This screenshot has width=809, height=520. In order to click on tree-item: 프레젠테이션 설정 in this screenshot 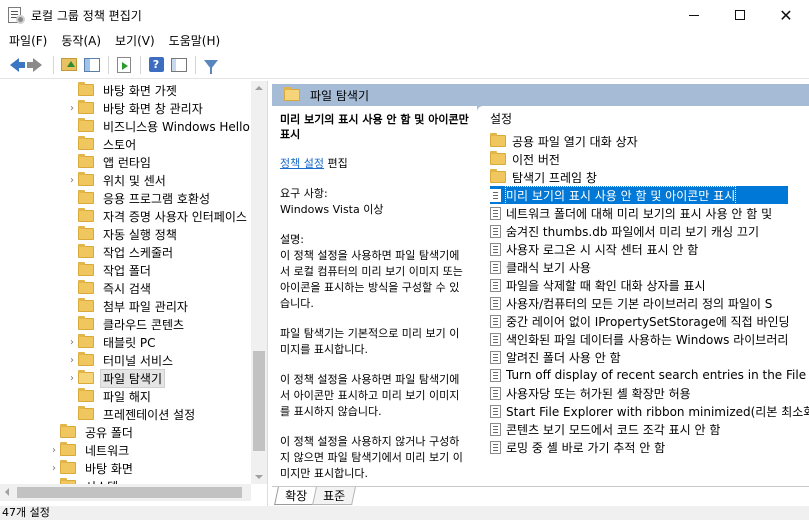, I will do `click(132, 414)`.